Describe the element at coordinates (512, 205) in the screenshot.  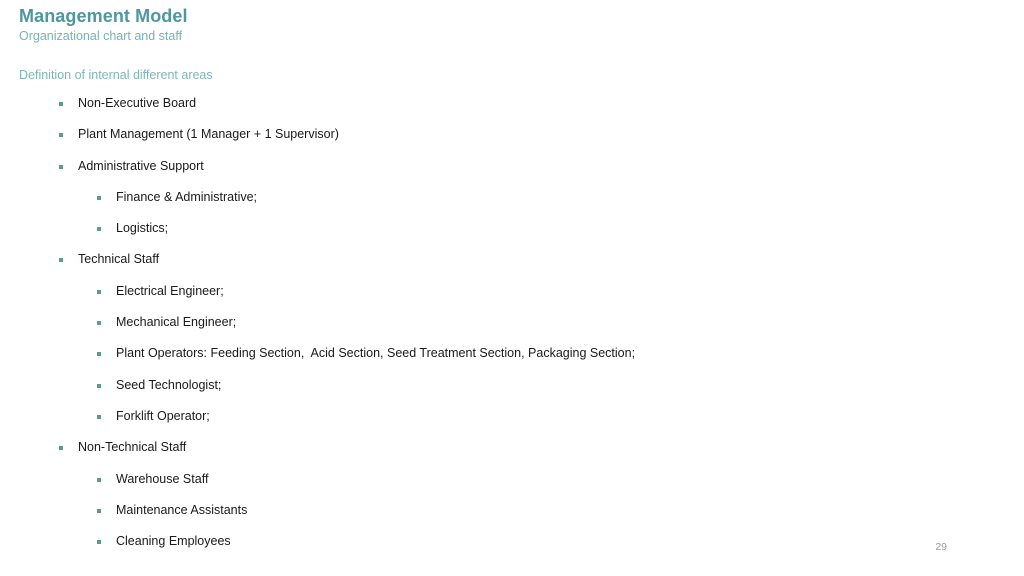
I see `list-item: Finance & Administrative;` at that location.